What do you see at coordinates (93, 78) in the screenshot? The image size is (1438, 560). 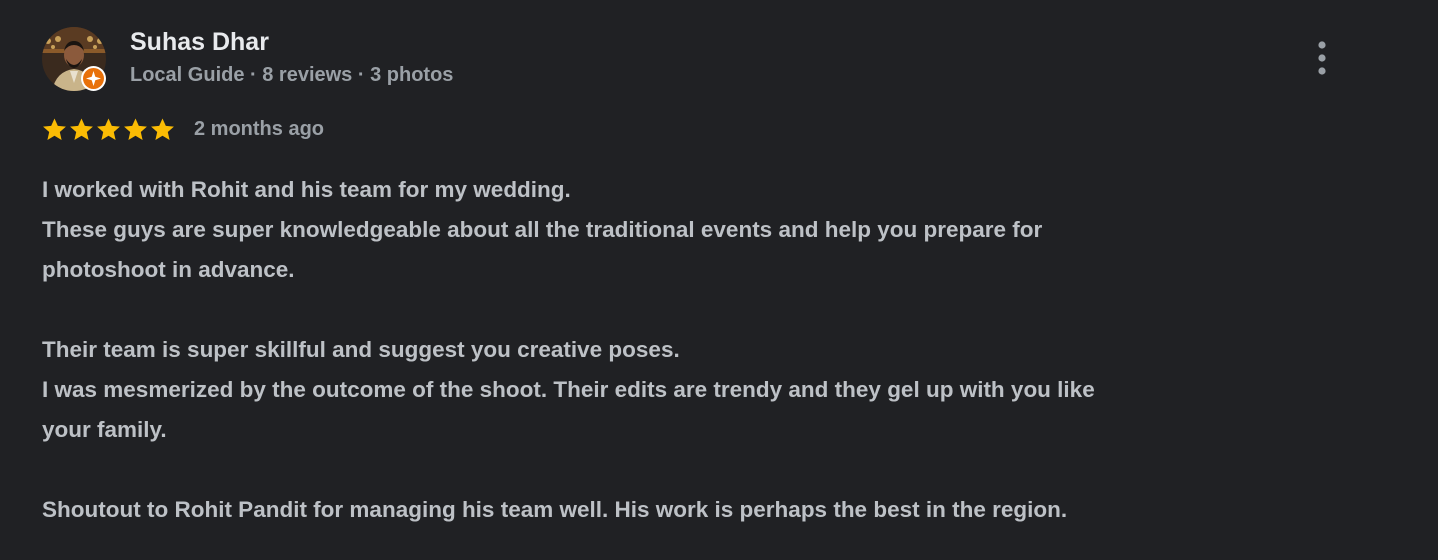 I see `local-guide-badge-icon` at bounding box center [93, 78].